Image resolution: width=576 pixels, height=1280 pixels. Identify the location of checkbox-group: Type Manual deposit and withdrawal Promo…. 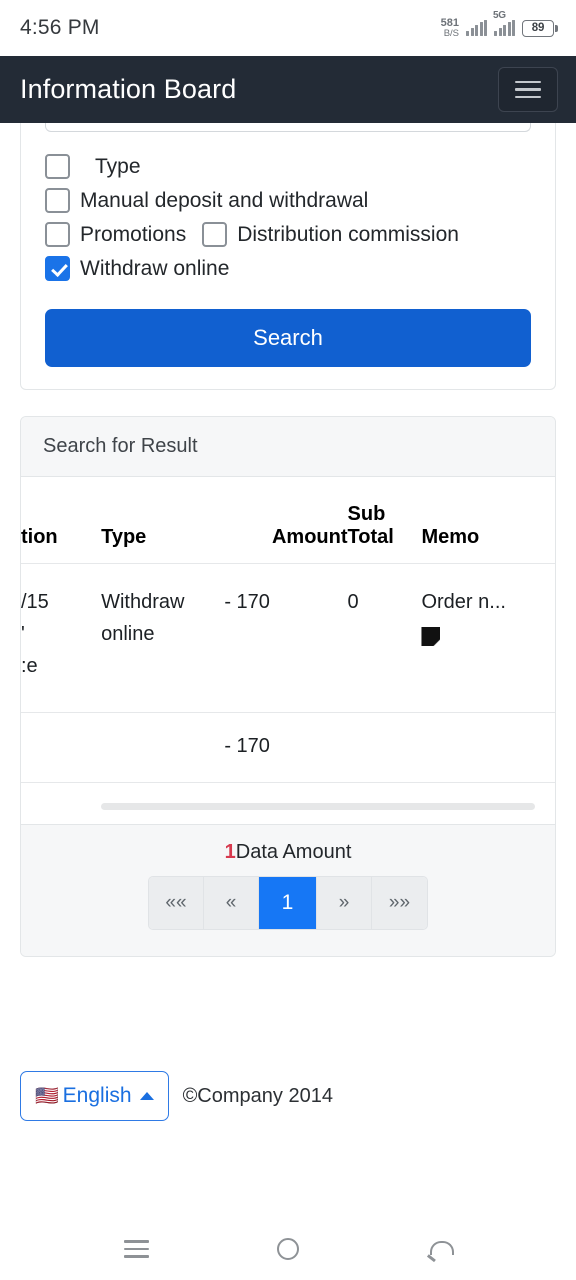
(288, 206).